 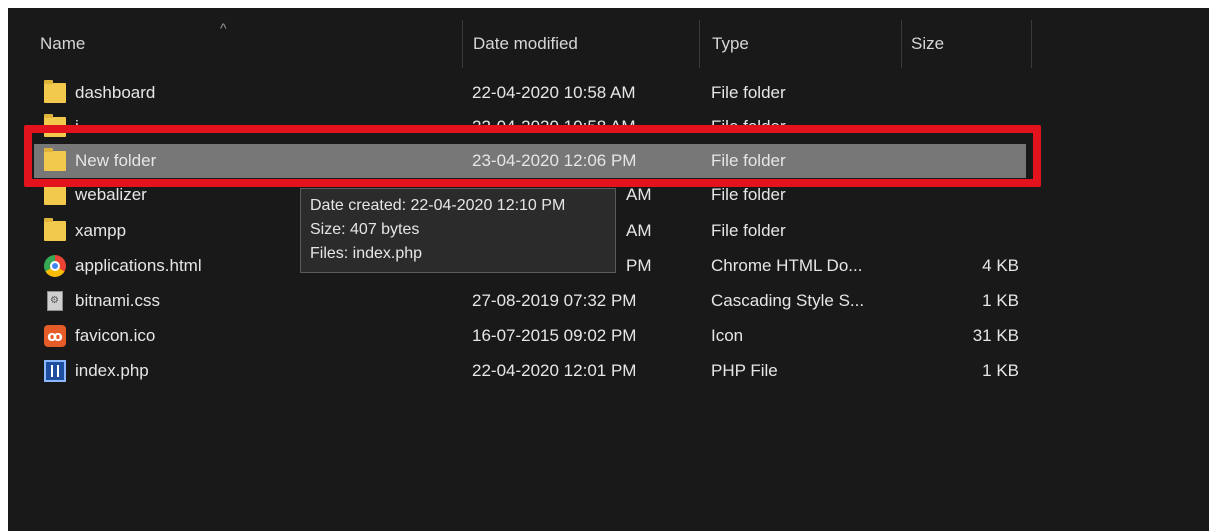 I want to click on file-name: i, so click(x=77, y=126).